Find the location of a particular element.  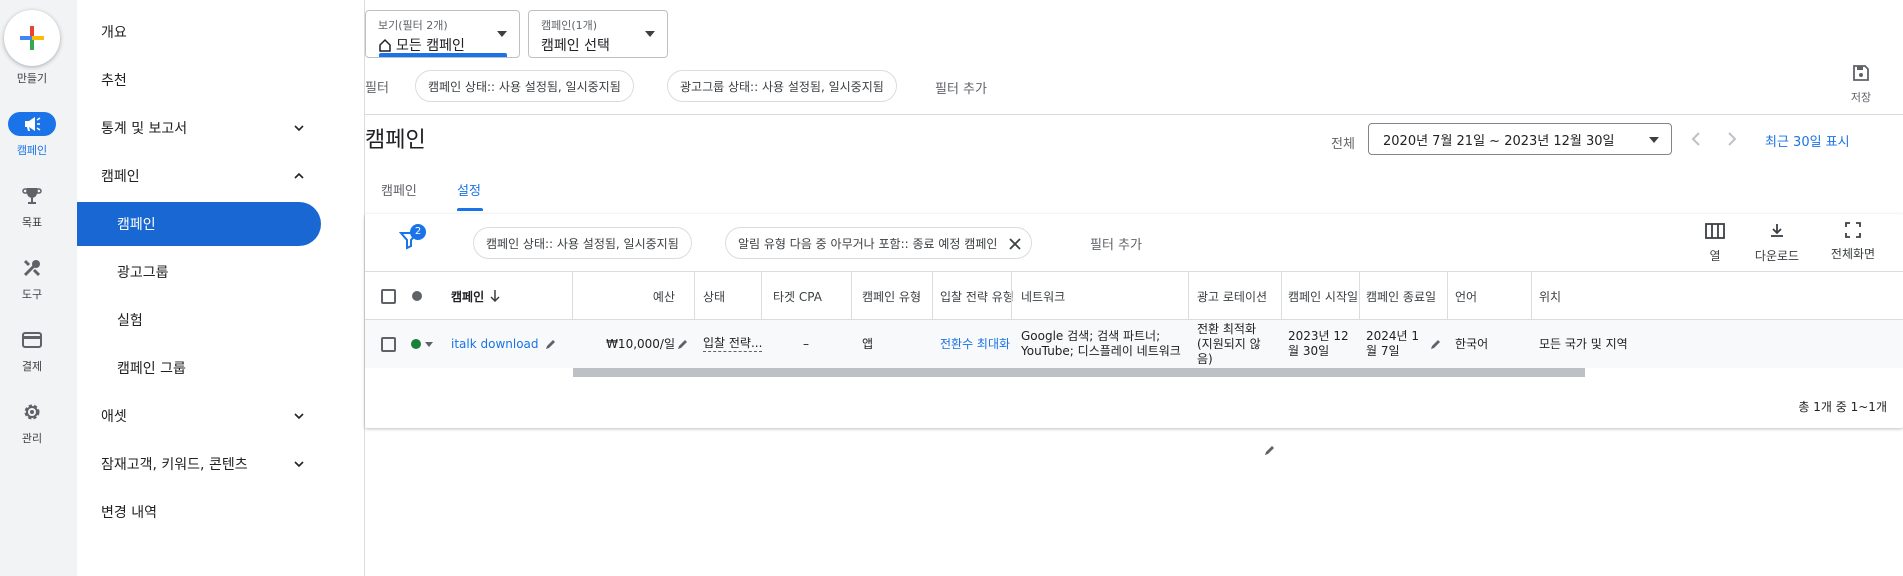

nav-item-campaigns-group: 캠페인 is located at coordinates (199, 176).